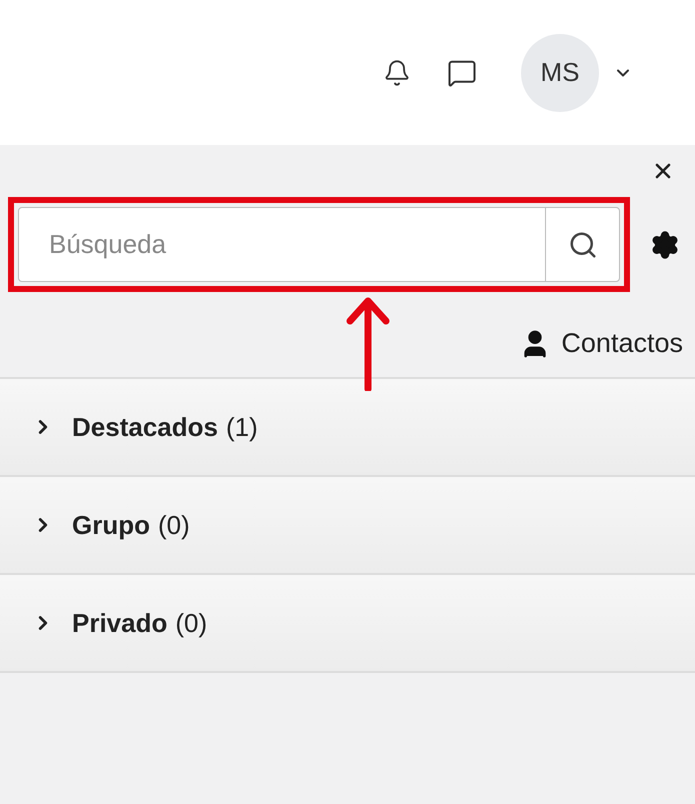  What do you see at coordinates (368, 343) in the screenshot?
I see `arrow-icon` at bounding box center [368, 343].